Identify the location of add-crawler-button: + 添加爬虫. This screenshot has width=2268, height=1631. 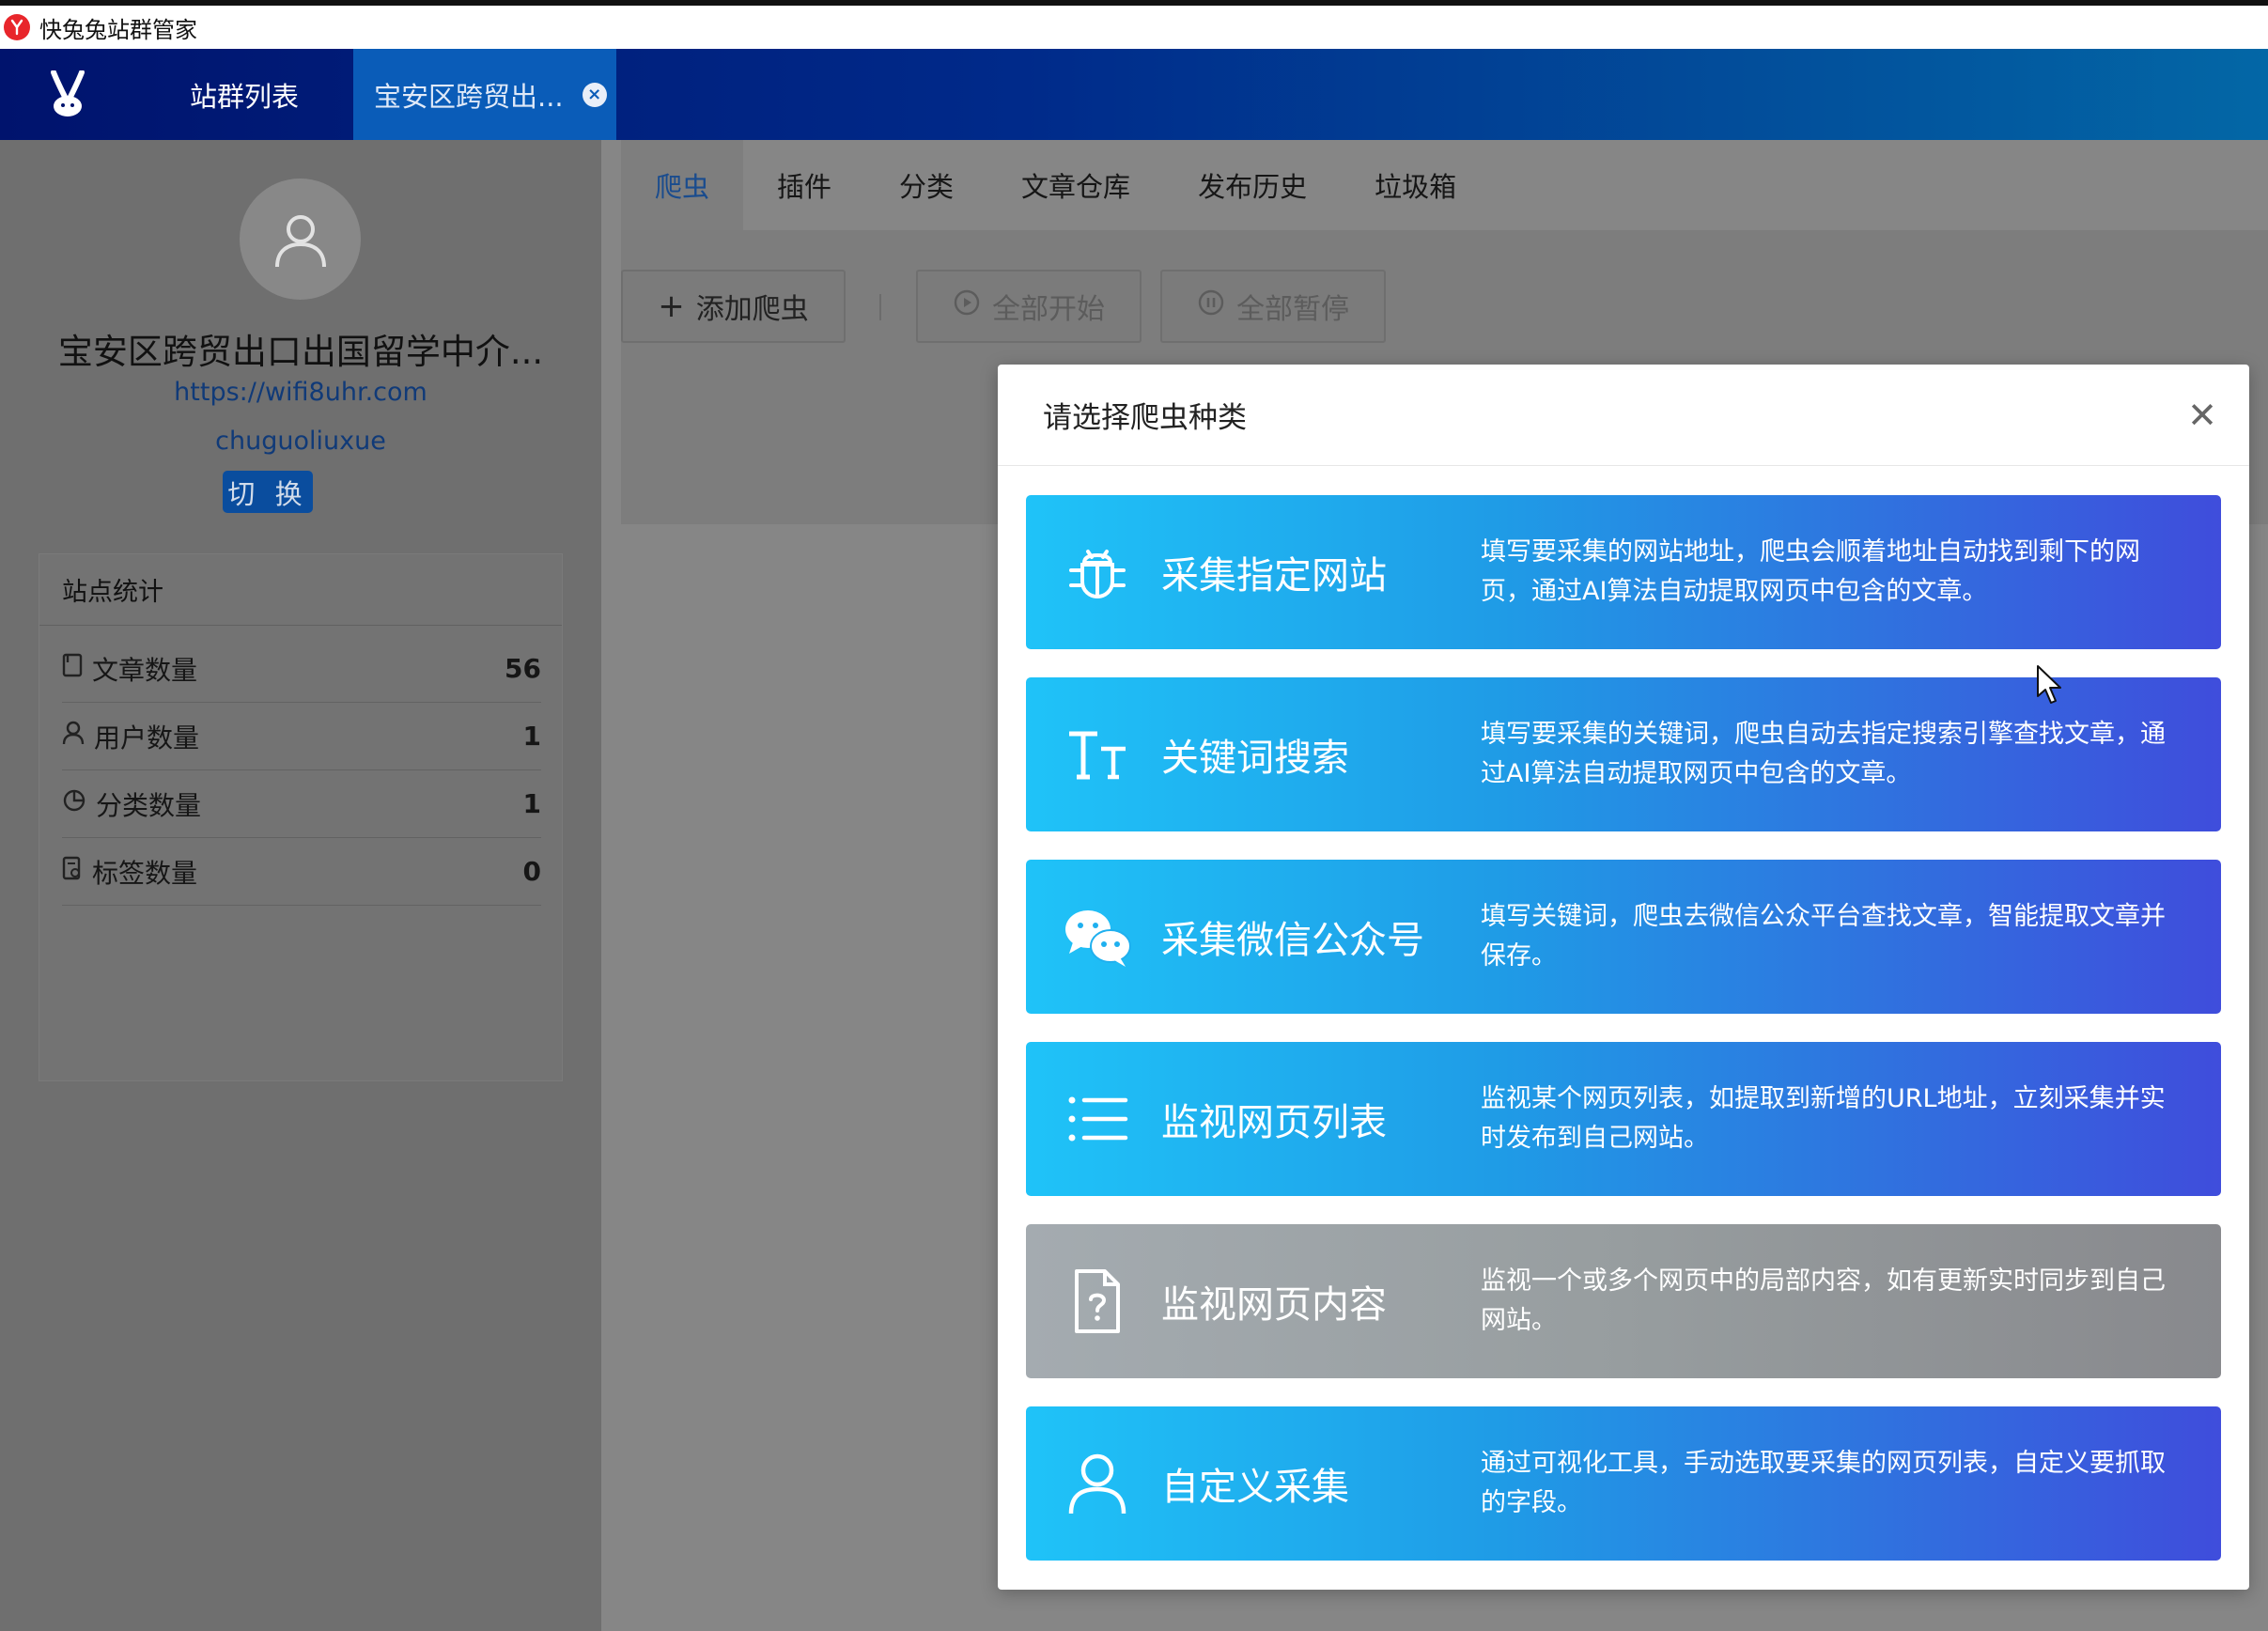
(733, 306).